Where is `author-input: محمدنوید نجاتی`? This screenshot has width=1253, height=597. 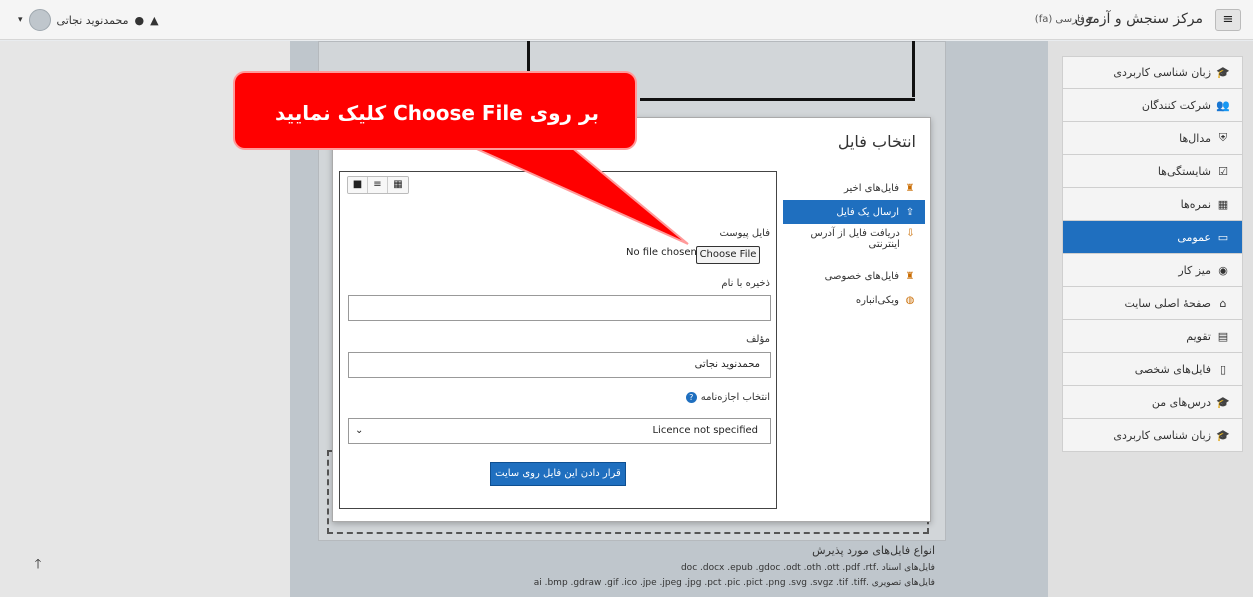
author-input: محمدنوید نجاتی is located at coordinates (559, 365).